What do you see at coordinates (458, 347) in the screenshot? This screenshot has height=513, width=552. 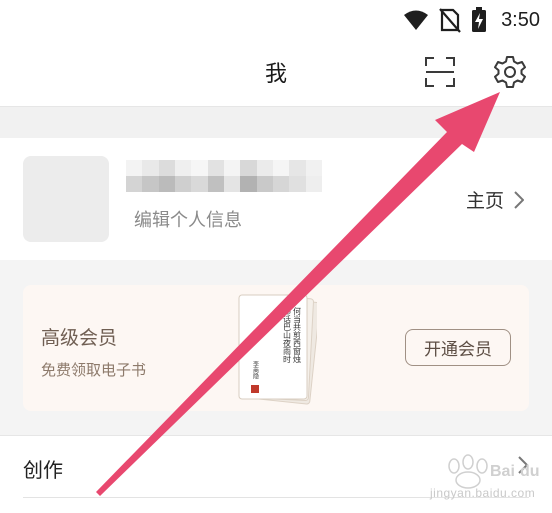 I see `open-vip-button: 开通会员` at bounding box center [458, 347].